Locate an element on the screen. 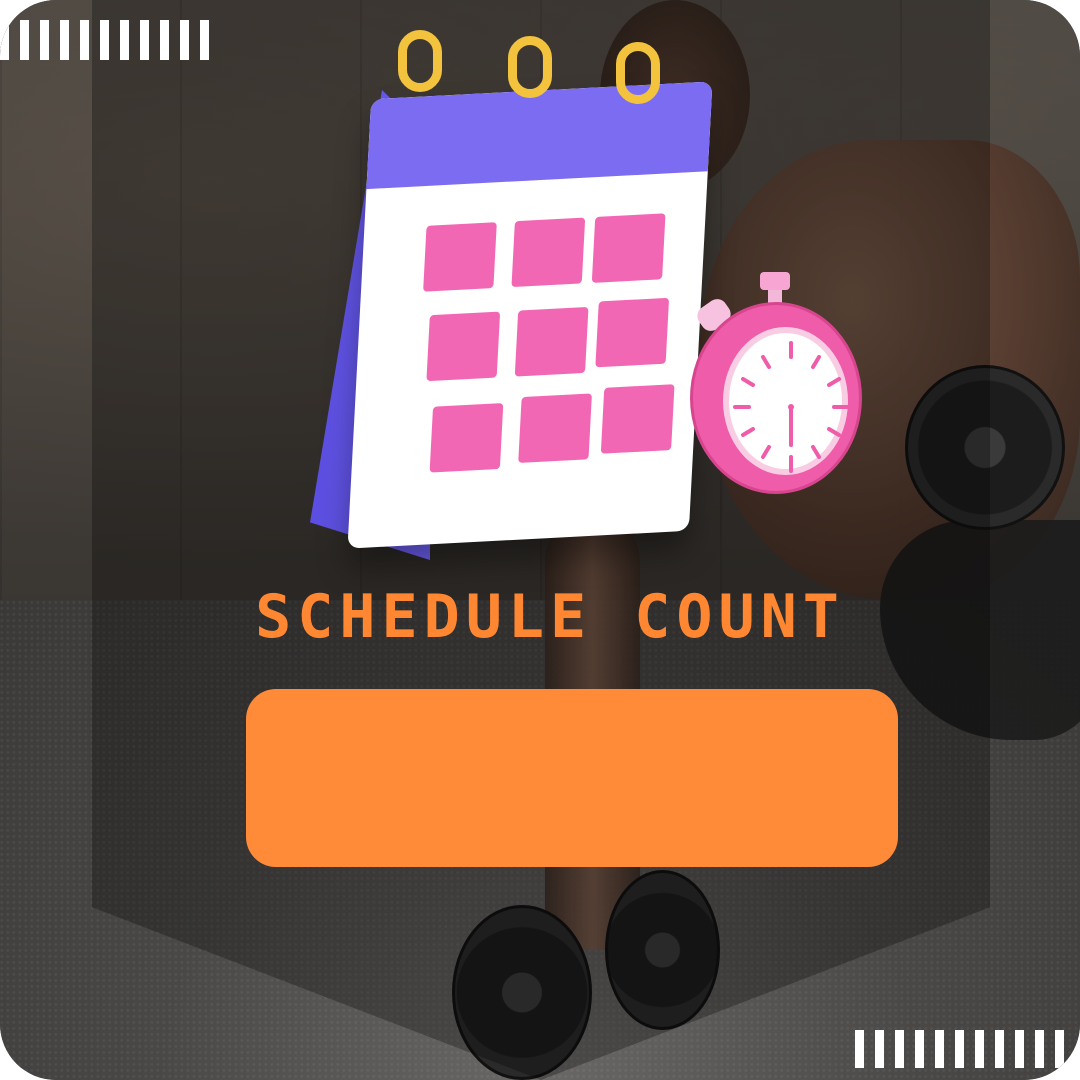  stopwatch-face is located at coordinates (786, 401).